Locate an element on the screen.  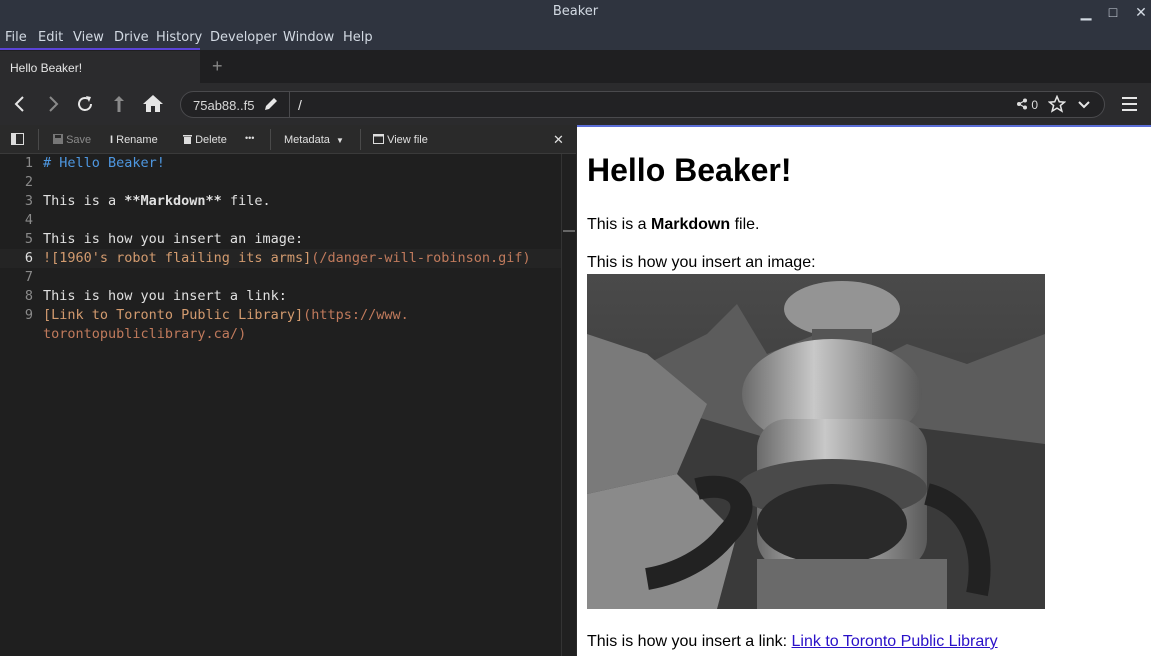
bold-segment: Markdown is located at coordinates (691, 224).